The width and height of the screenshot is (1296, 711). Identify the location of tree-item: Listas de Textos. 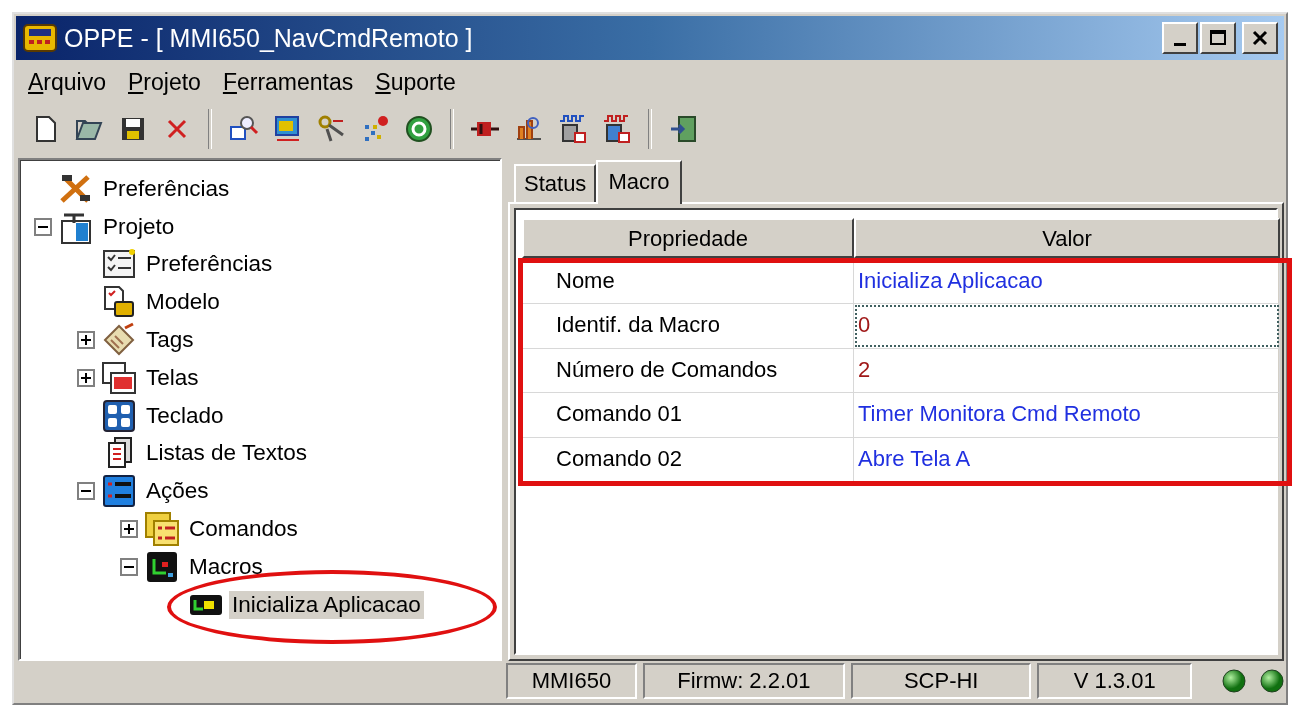
(226, 453).